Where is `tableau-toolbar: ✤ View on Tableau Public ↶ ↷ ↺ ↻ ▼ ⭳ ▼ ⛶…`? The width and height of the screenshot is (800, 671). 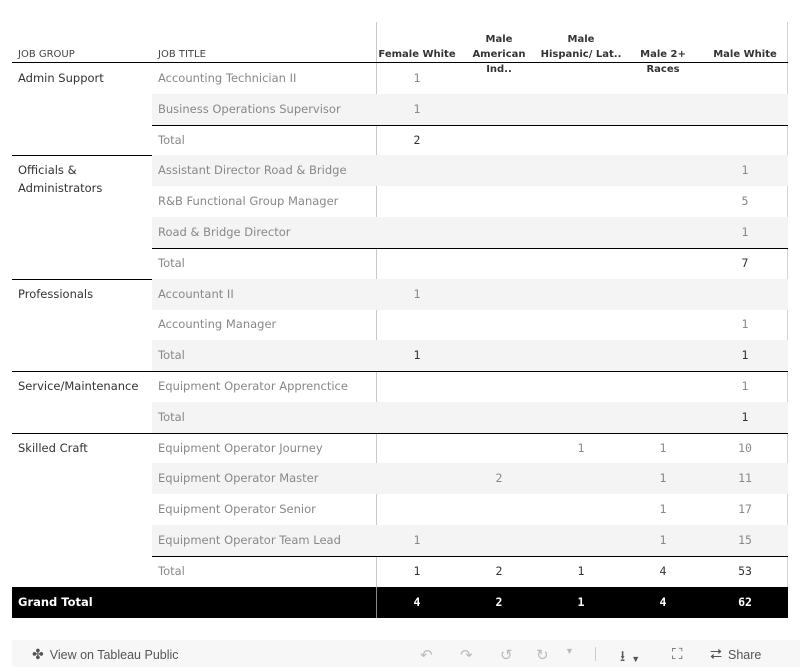 tableau-toolbar: ✤ View on Tableau Public ↶ ↷ ↺ ↻ ▼ ⭳ ▼ ⛶… is located at coordinates (406, 653).